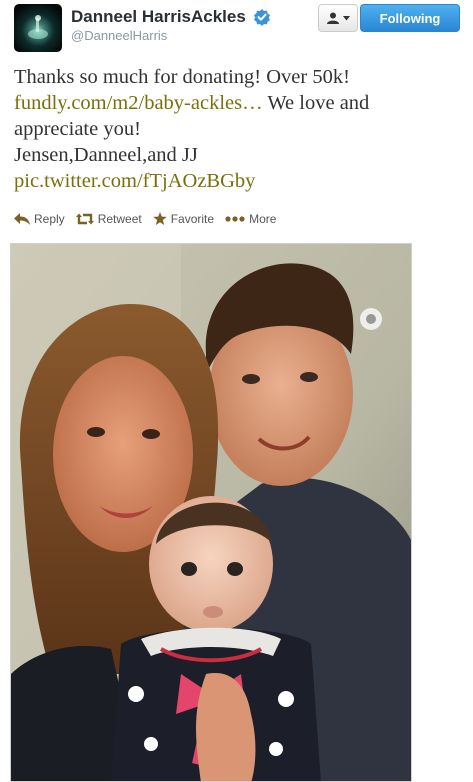 This screenshot has width=473, height=782. I want to click on more-action: More, so click(250, 219).